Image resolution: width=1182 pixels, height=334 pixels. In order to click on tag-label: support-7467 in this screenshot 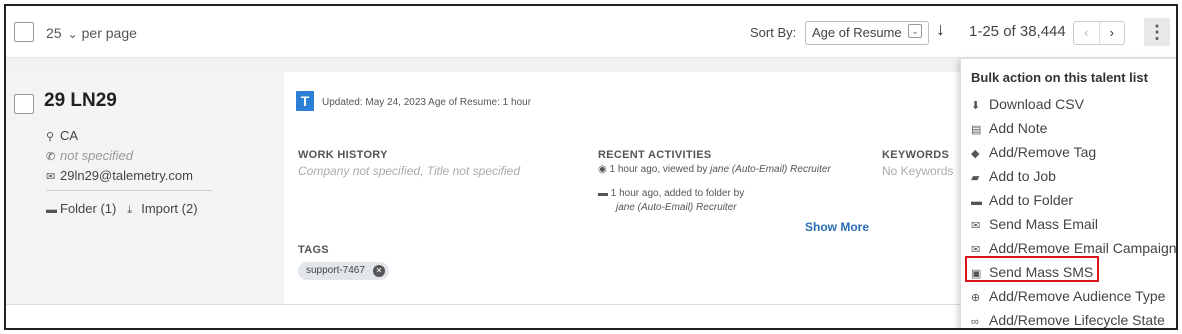, I will do `click(335, 270)`.